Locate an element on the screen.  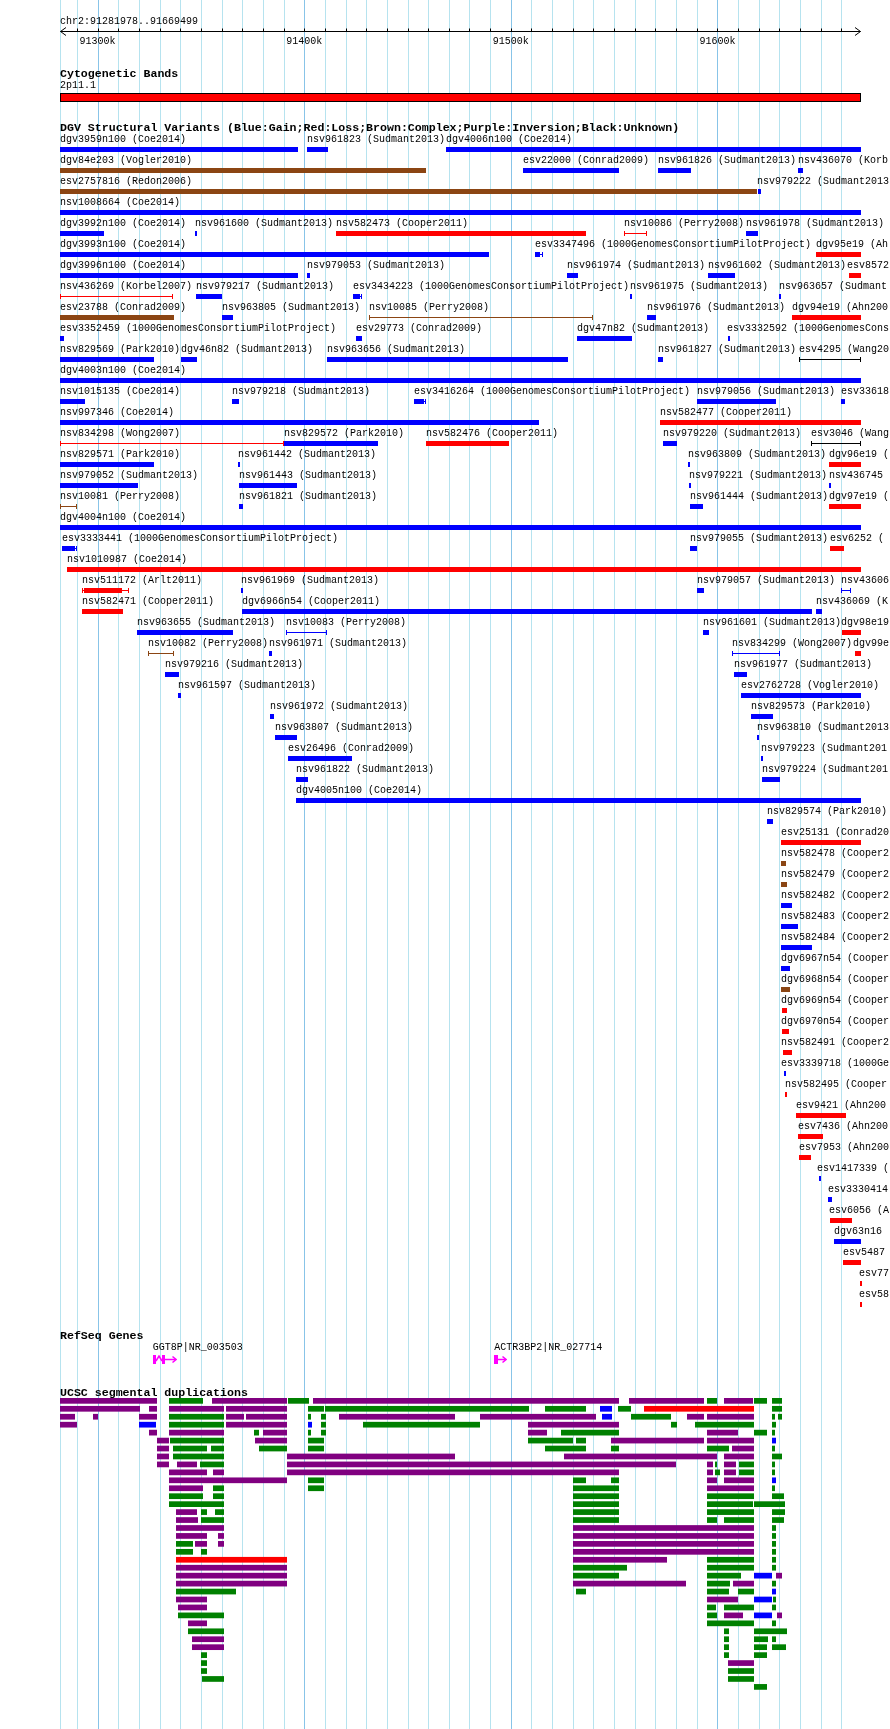
variant-label: nsv979224 (Sudmant201 is located at coordinates (825, 769).